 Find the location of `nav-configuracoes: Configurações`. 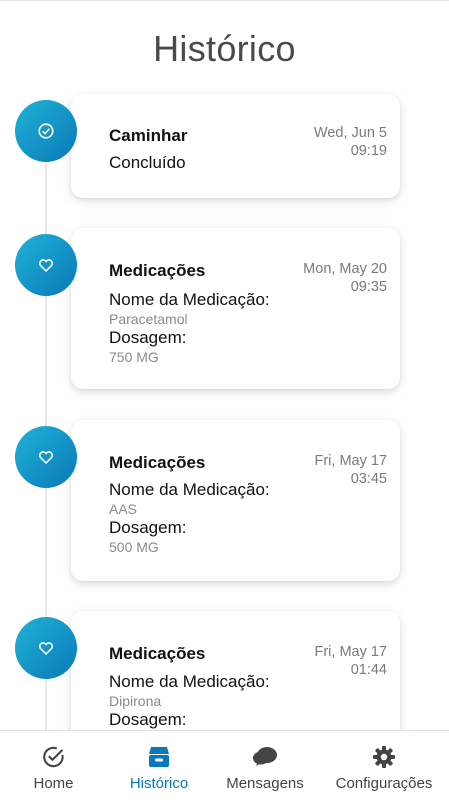

nav-configuracoes: Configurações is located at coordinates (384, 765).